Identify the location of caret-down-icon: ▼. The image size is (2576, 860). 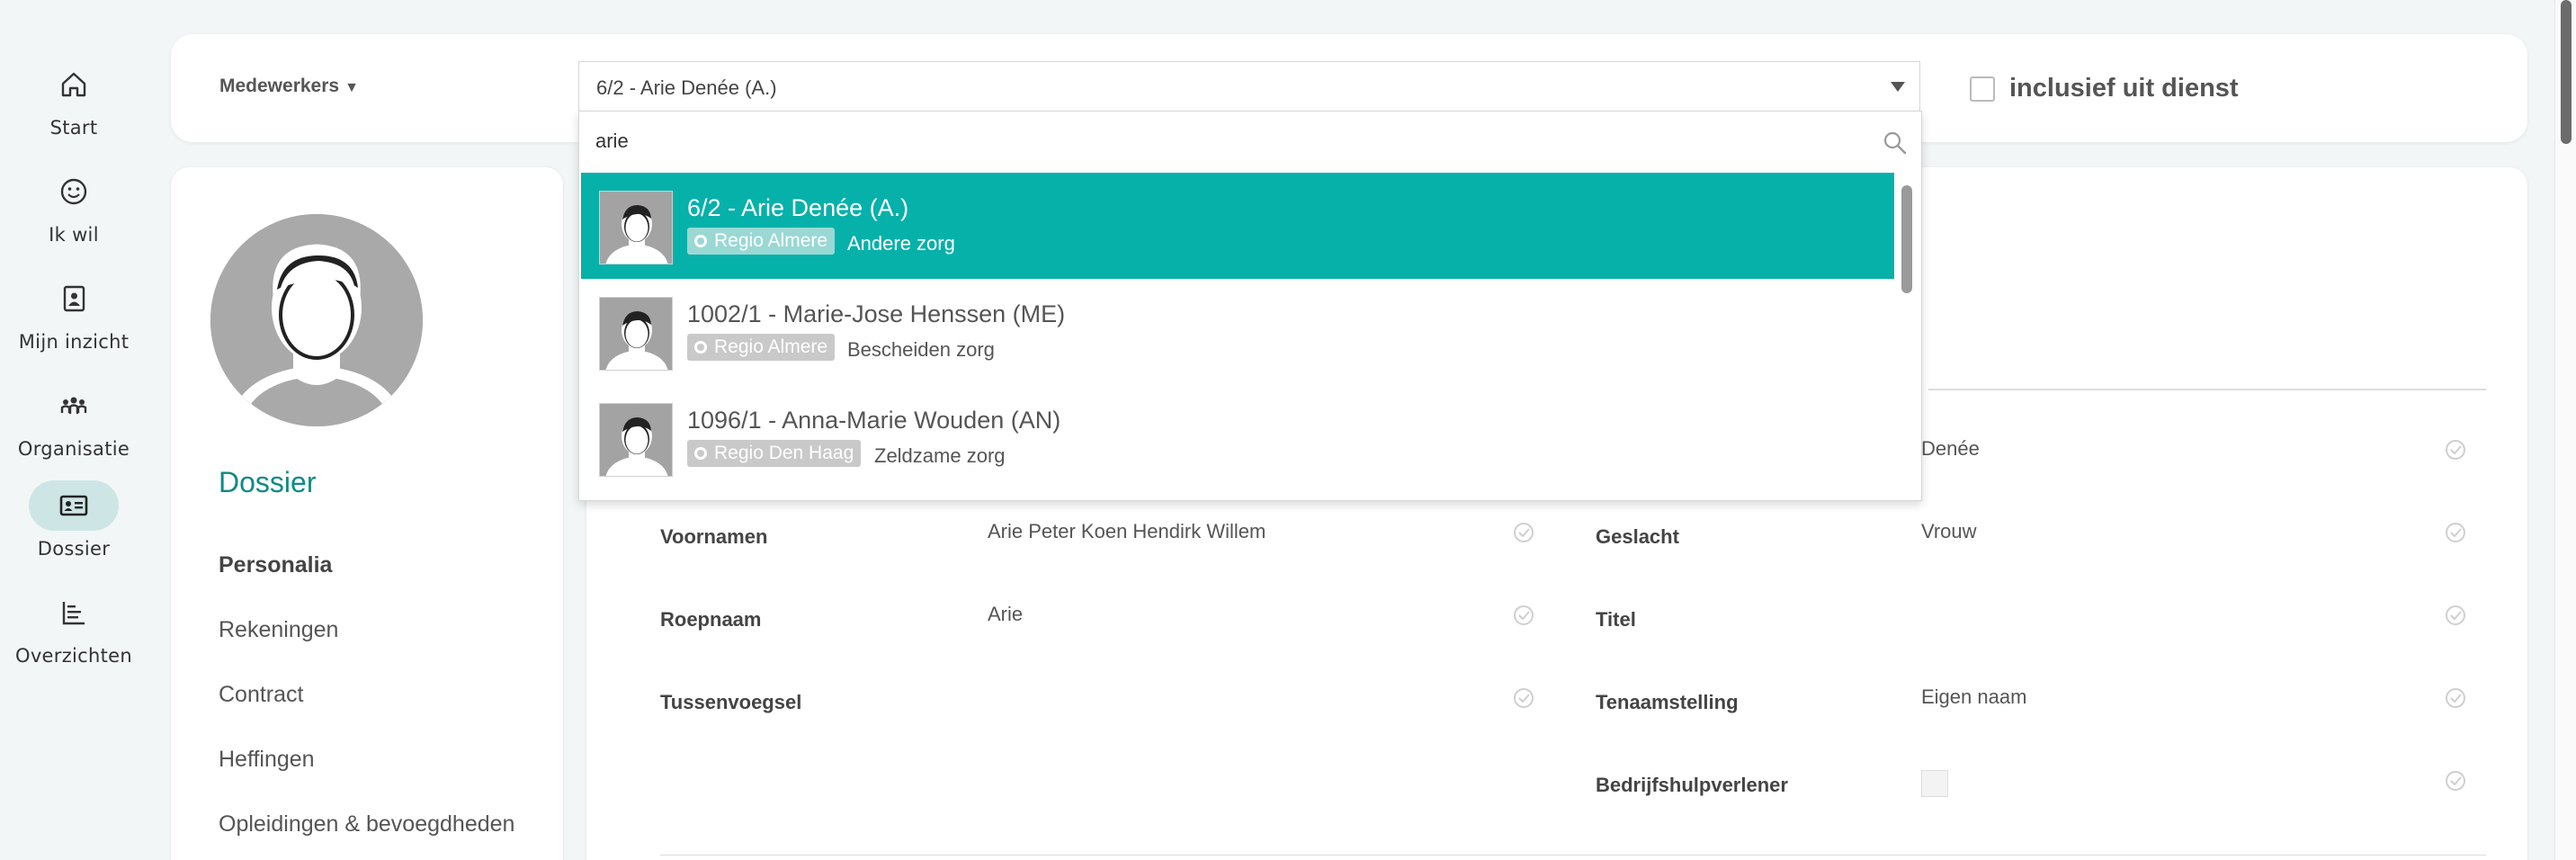
(351, 87).